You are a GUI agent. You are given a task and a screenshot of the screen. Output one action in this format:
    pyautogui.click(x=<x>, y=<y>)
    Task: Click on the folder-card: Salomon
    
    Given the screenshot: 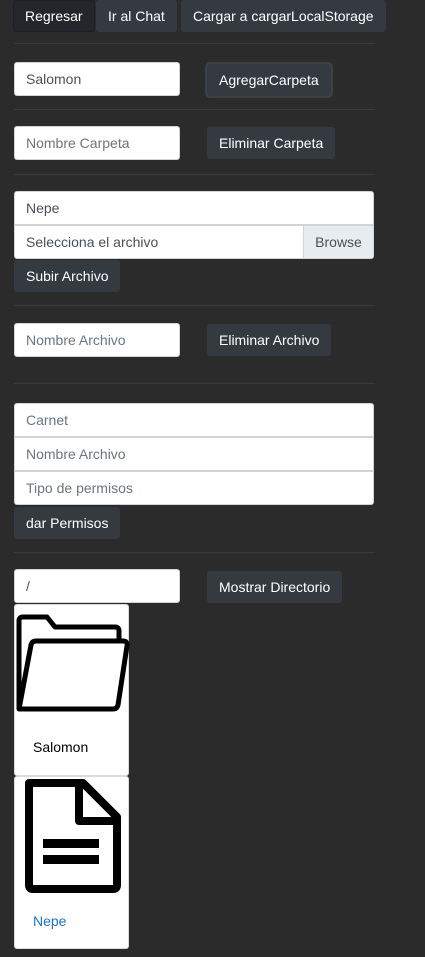 What is the action you would take?
    pyautogui.click(x=72, y=690)
    